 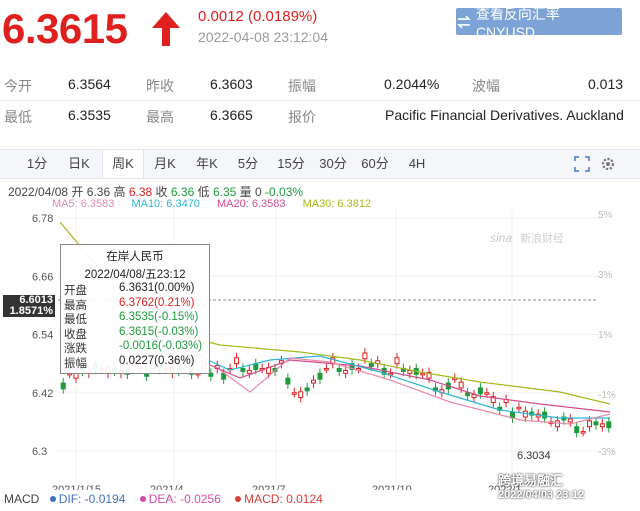 I want to click on tooltip-row-value: 6.3535(-0.15%), so click(x=159, y=317).